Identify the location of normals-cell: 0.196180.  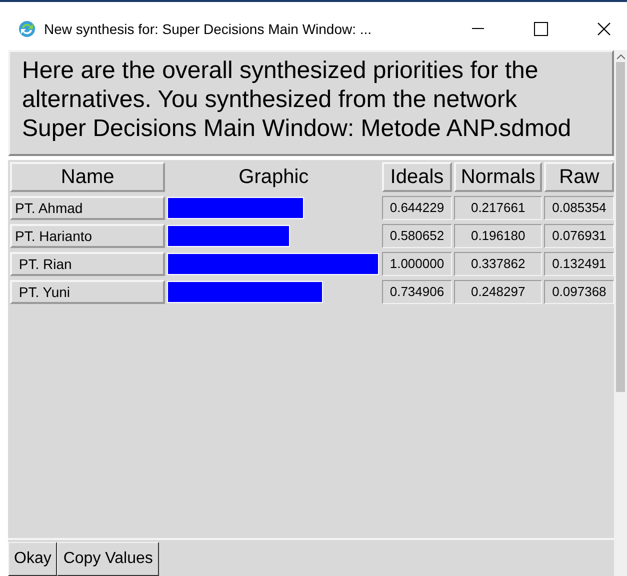
(498, 236).